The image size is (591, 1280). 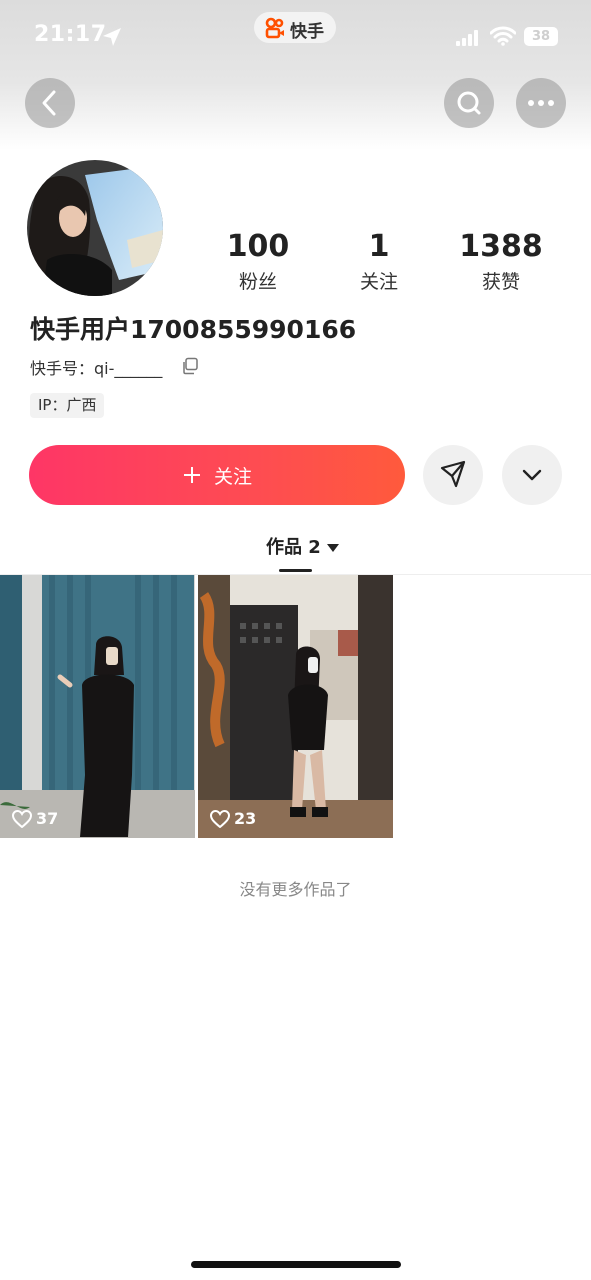 I want to click on cellular-signal-icon, so click(x=467, y=38).